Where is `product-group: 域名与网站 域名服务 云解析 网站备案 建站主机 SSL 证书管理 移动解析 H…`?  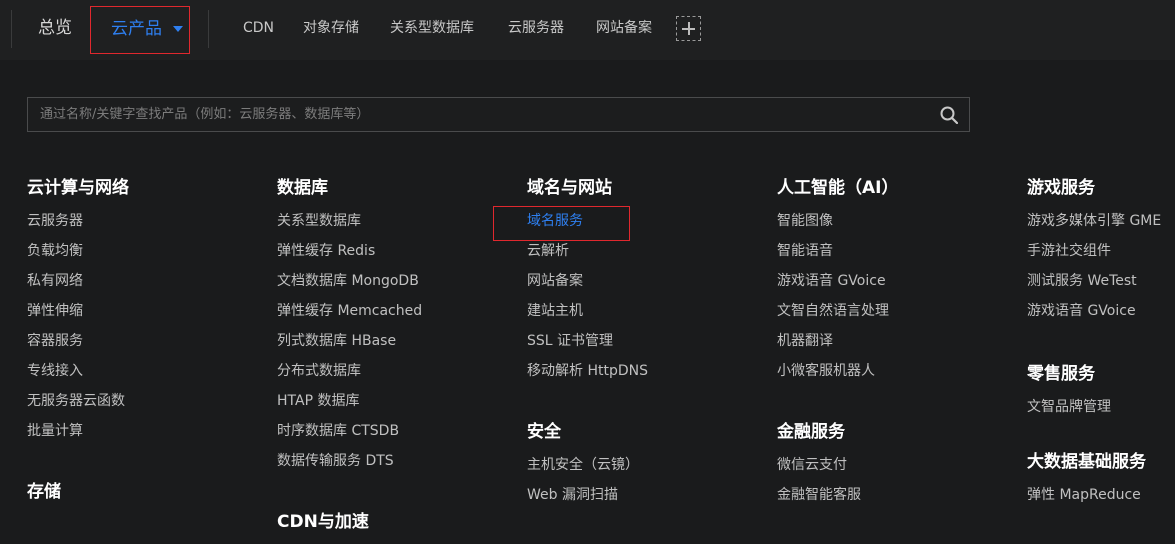 product-group: 域名与网站 域名服务 云解析 网站备案 建站主机 SSL 证书管理 移动解析 H… is located at coordinates (647, 283).